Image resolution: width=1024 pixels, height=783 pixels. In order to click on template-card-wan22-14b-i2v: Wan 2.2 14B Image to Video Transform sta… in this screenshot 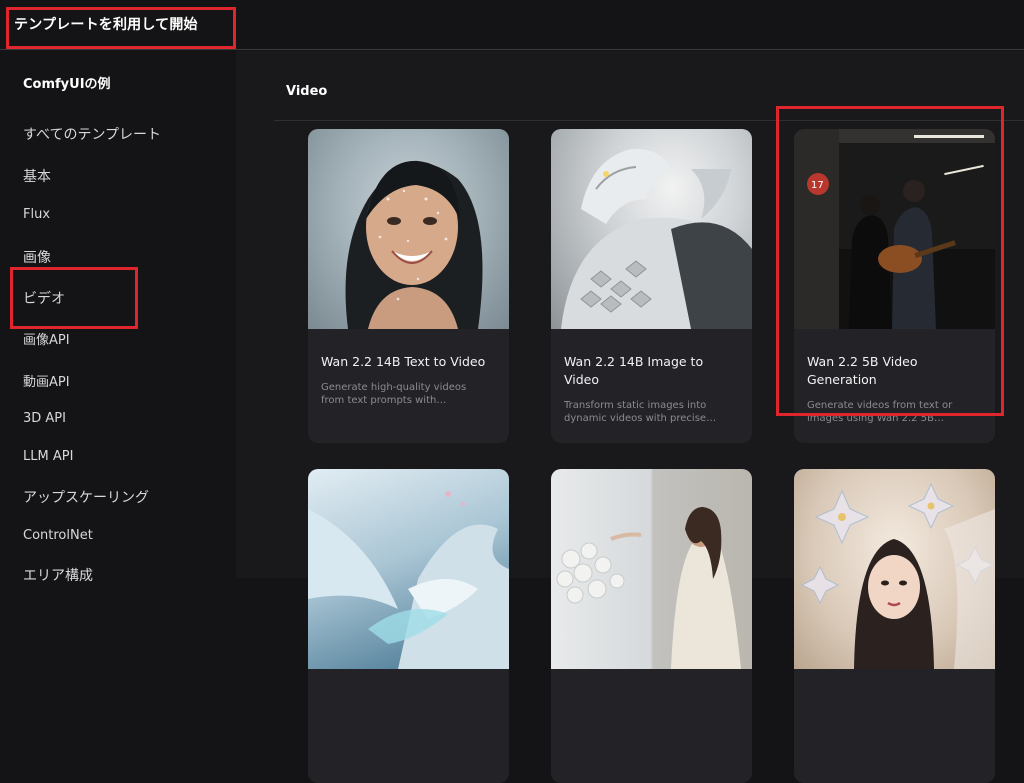, I will do `click(651, 286)`.